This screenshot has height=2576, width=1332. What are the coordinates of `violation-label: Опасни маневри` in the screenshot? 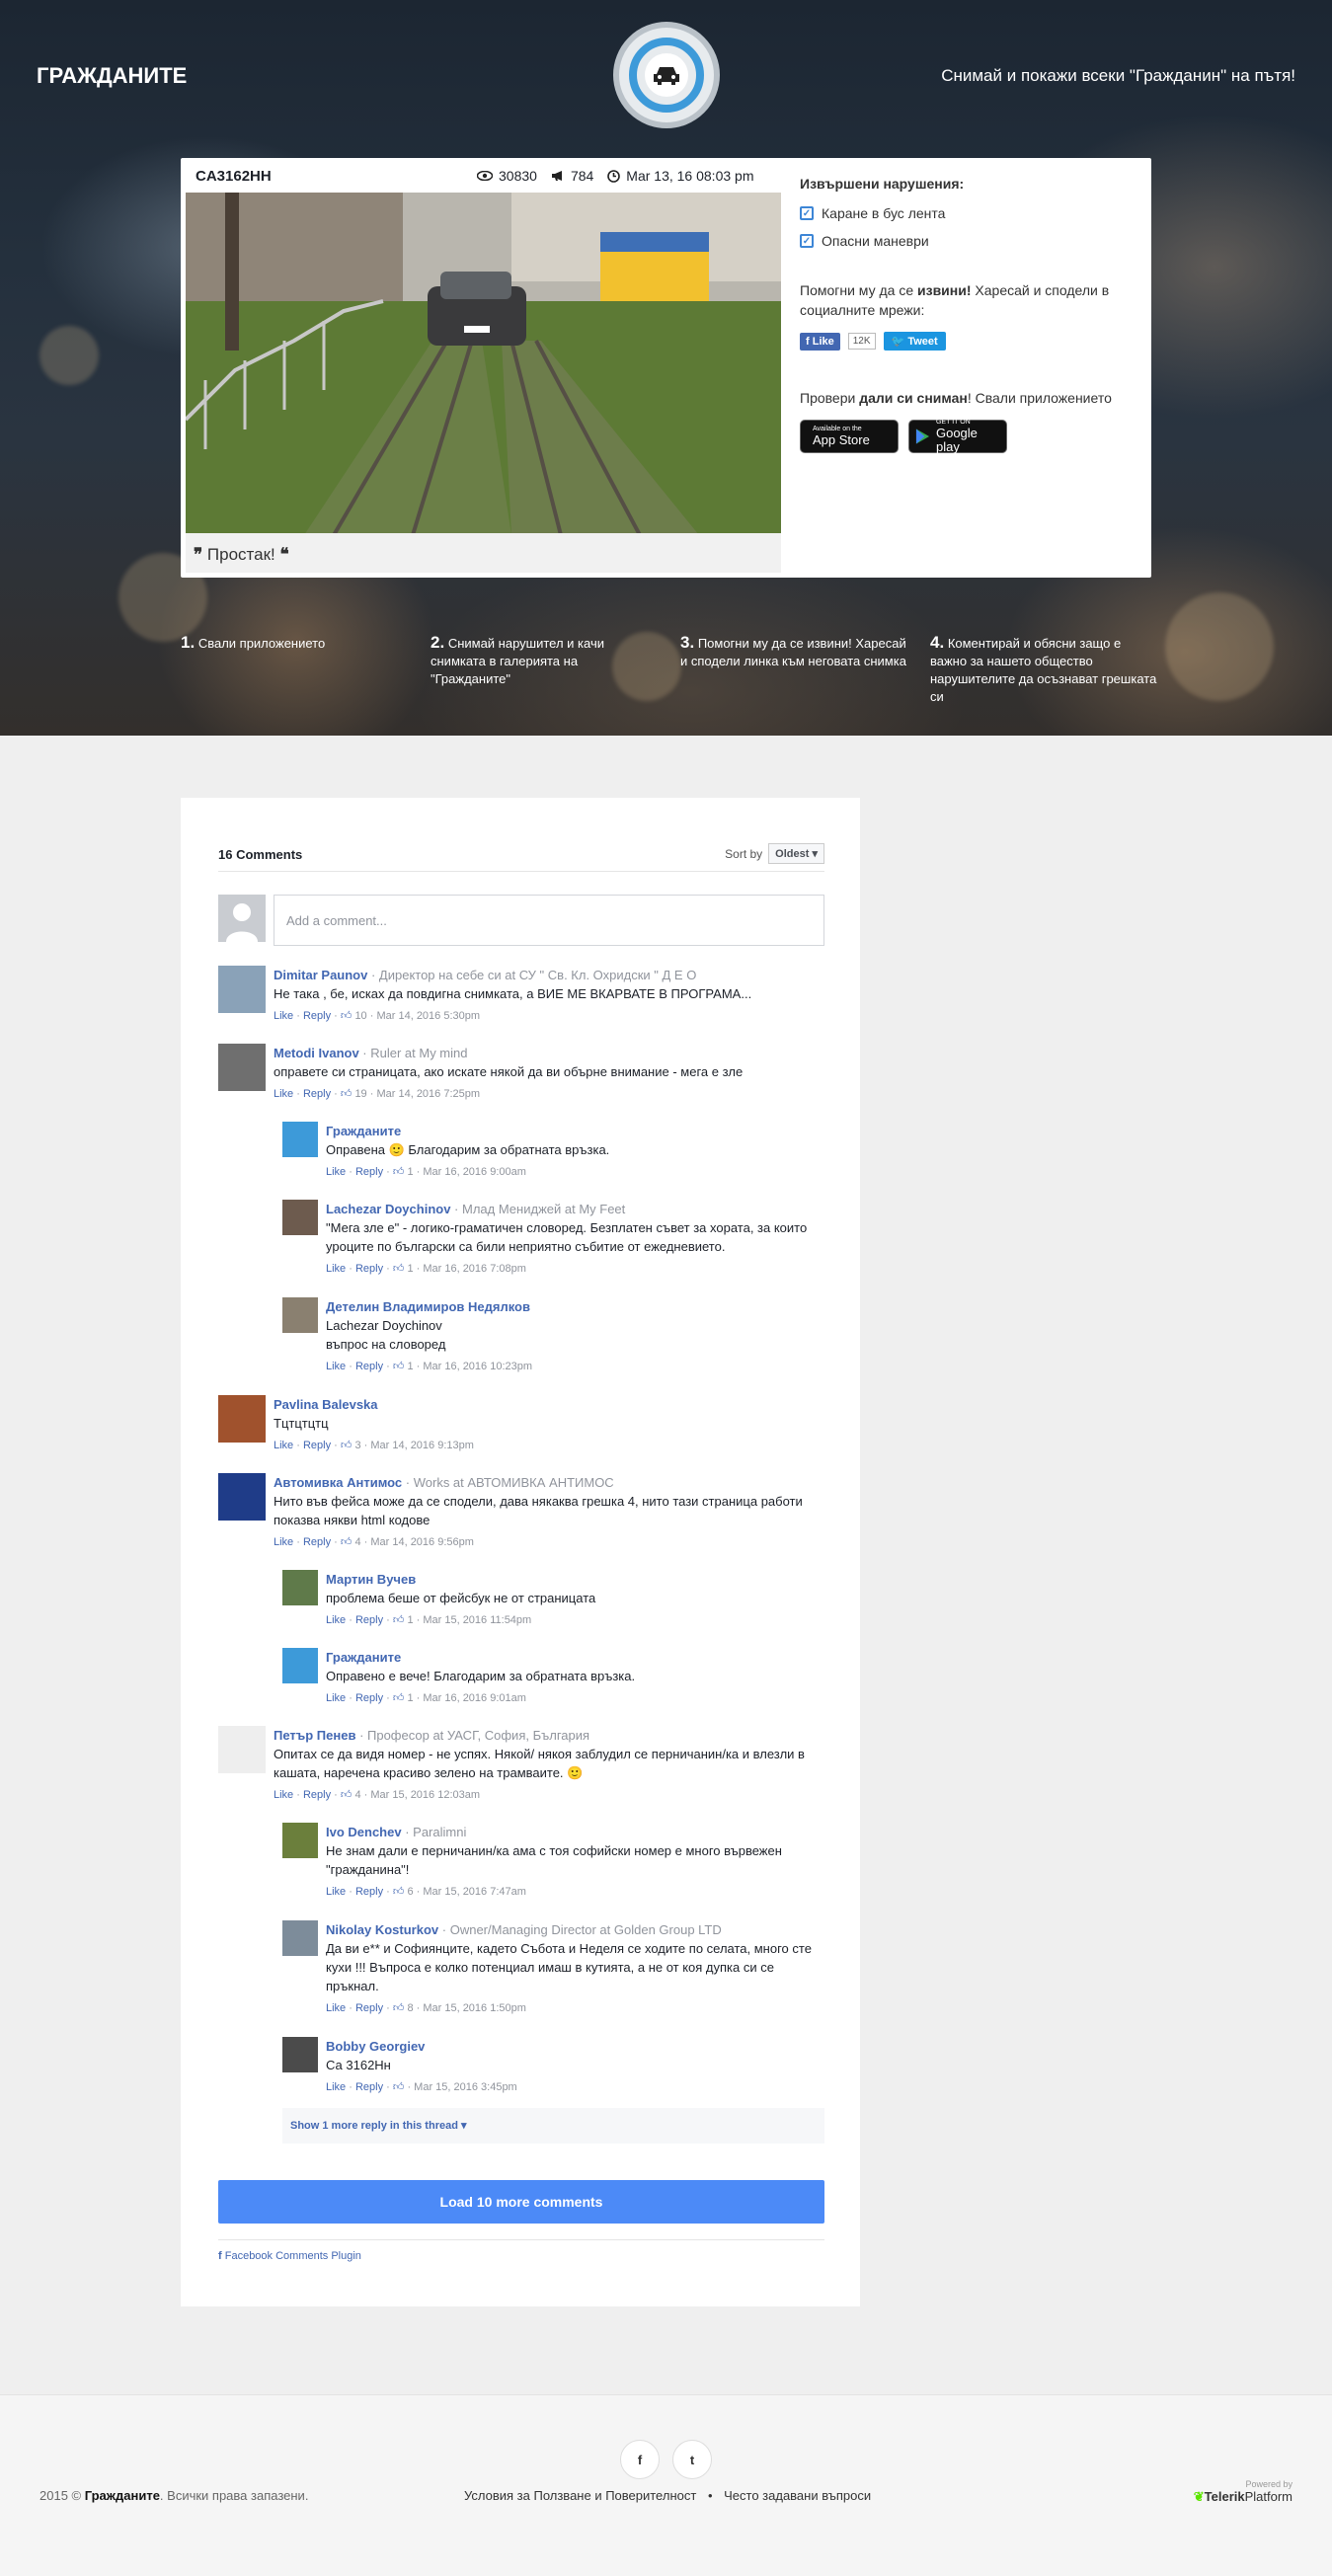 It's located at (875, 241).